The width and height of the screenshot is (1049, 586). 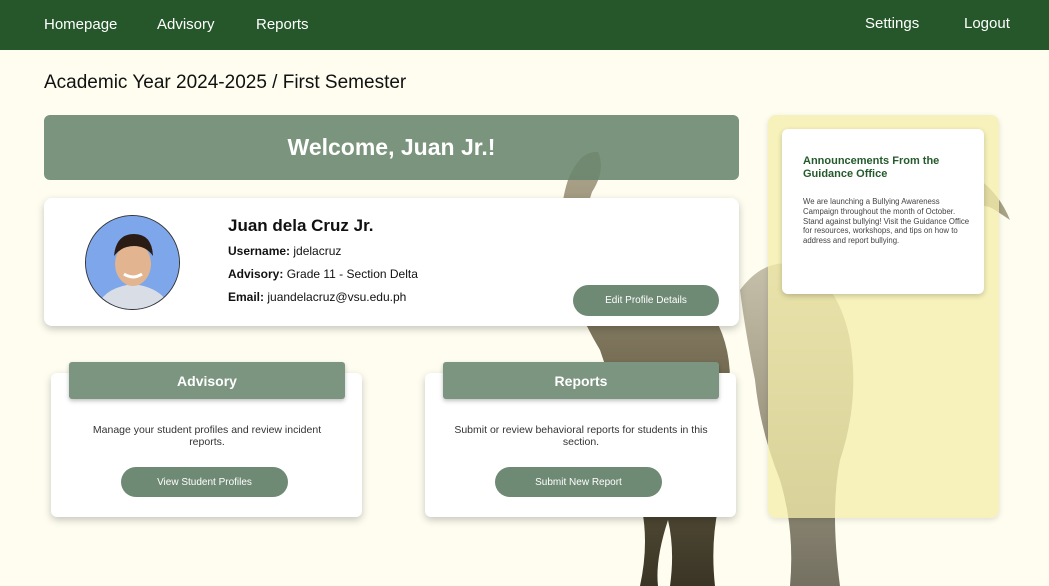 I want to click on email-value: juandelacruz@vsu.edu.ph, so click(x=337, y=297).